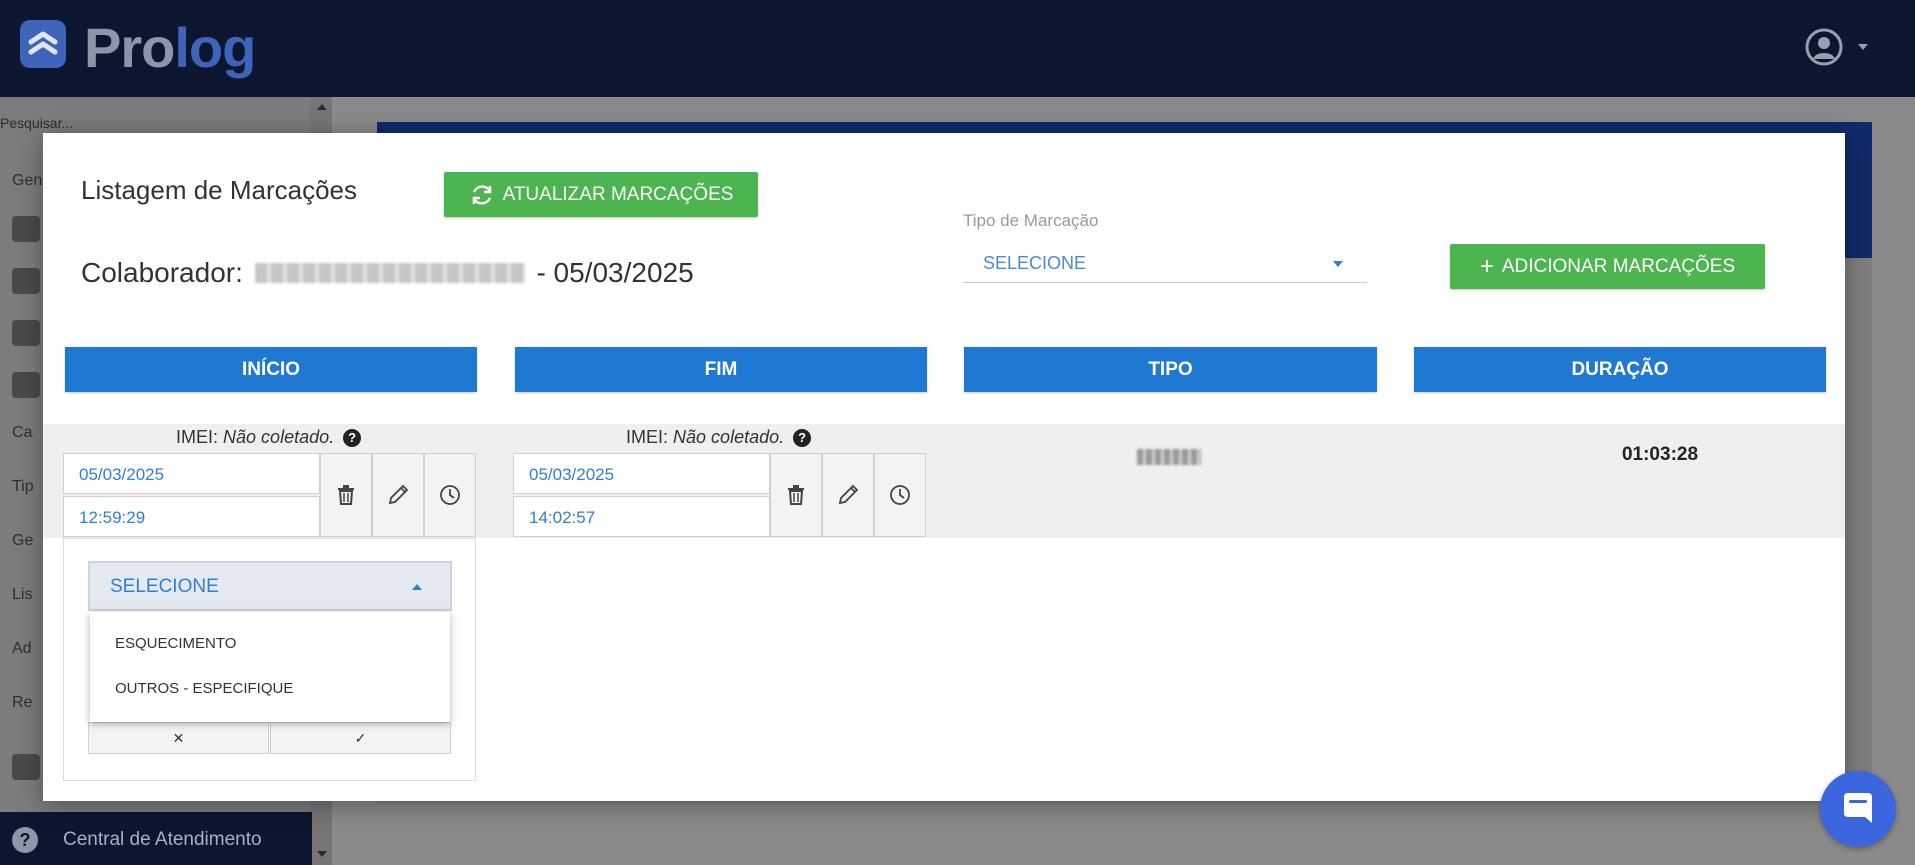  I want to click on help-center-bar: ? Central de Atendimento, so click(156, 838).